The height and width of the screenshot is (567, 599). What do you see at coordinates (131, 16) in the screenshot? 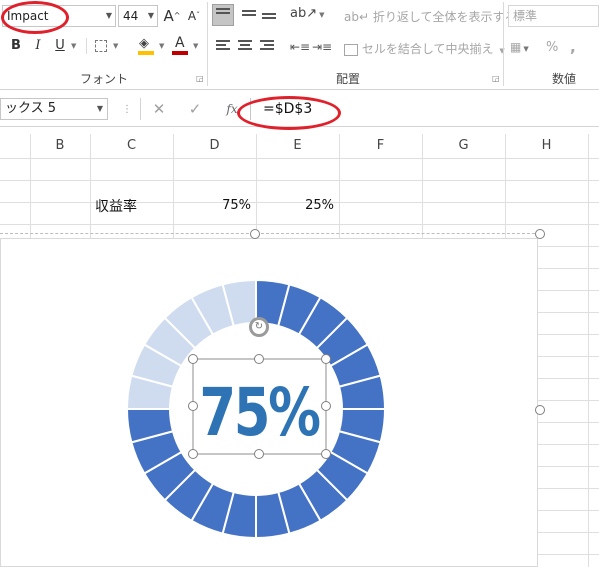
I see `font-size-value: 44` at bounding box center [131, 16].